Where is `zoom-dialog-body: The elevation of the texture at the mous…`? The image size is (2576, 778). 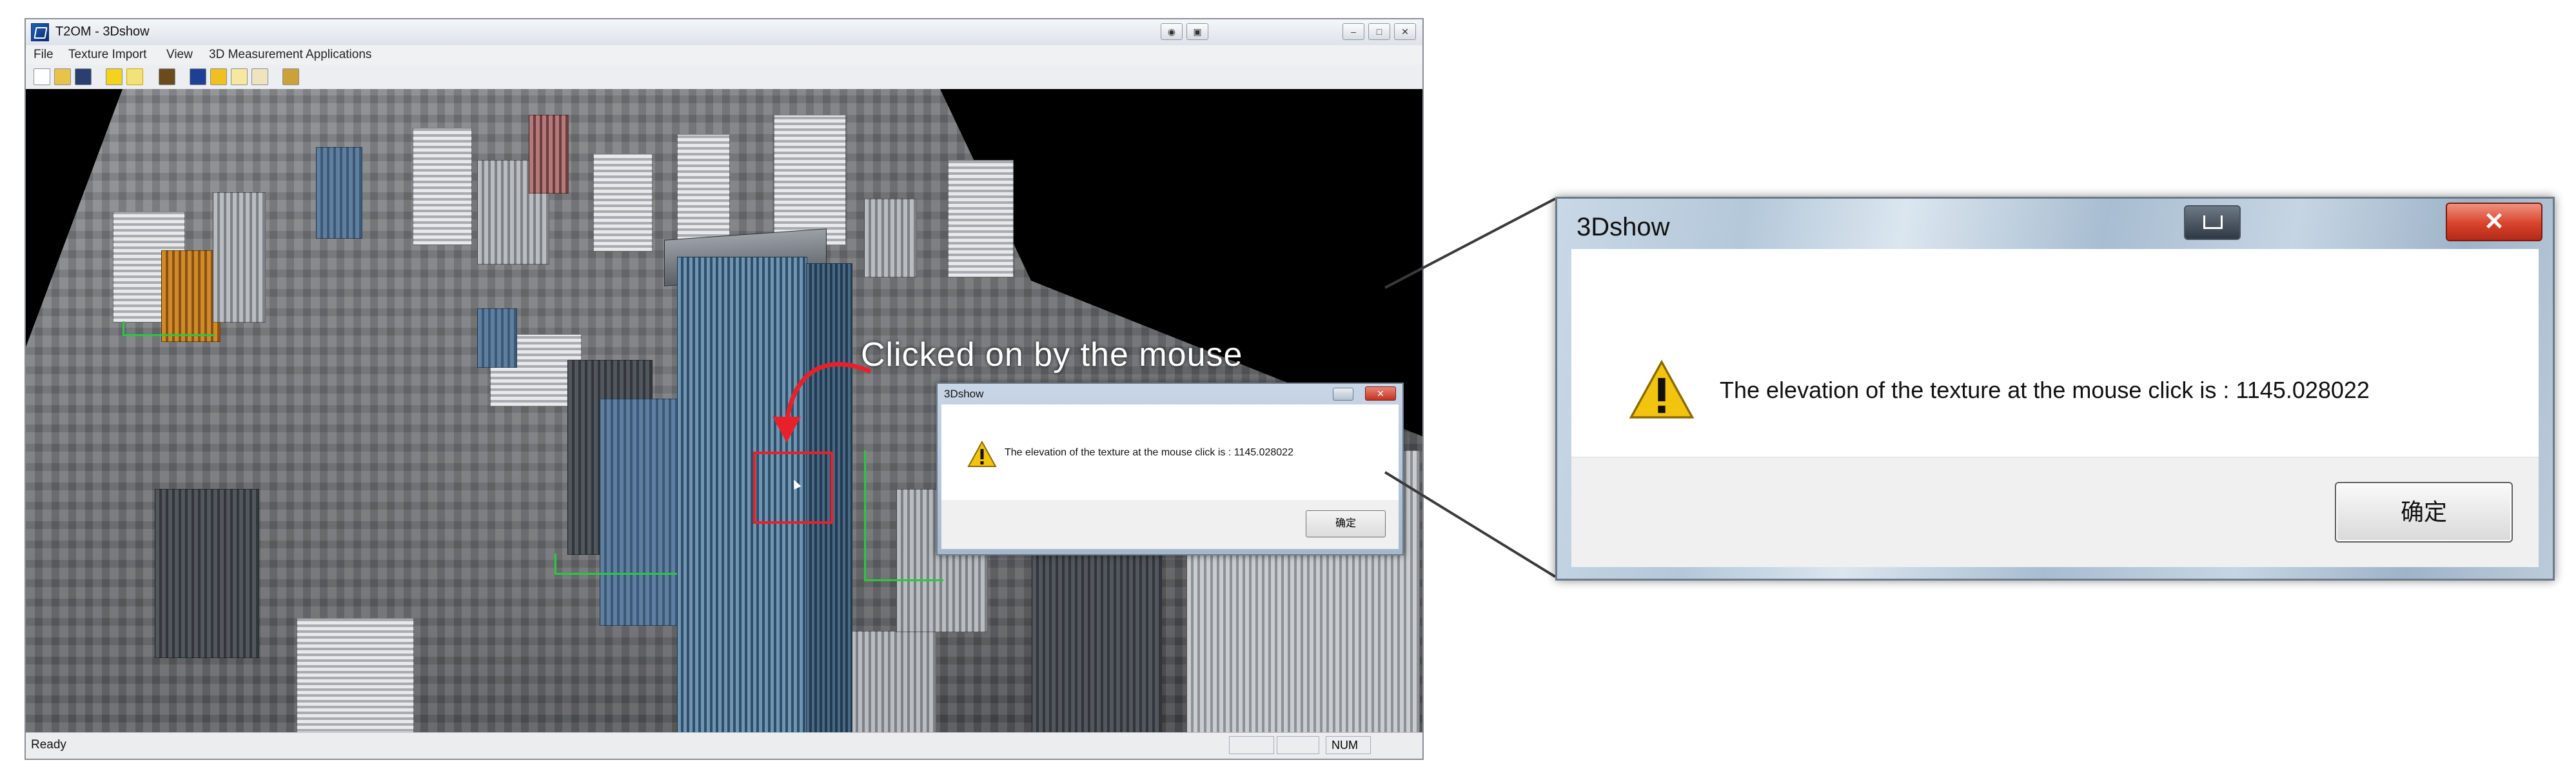 zoom-dialog-body: The elevation of the texture at the mous… is located at coordinates (2055, 353).